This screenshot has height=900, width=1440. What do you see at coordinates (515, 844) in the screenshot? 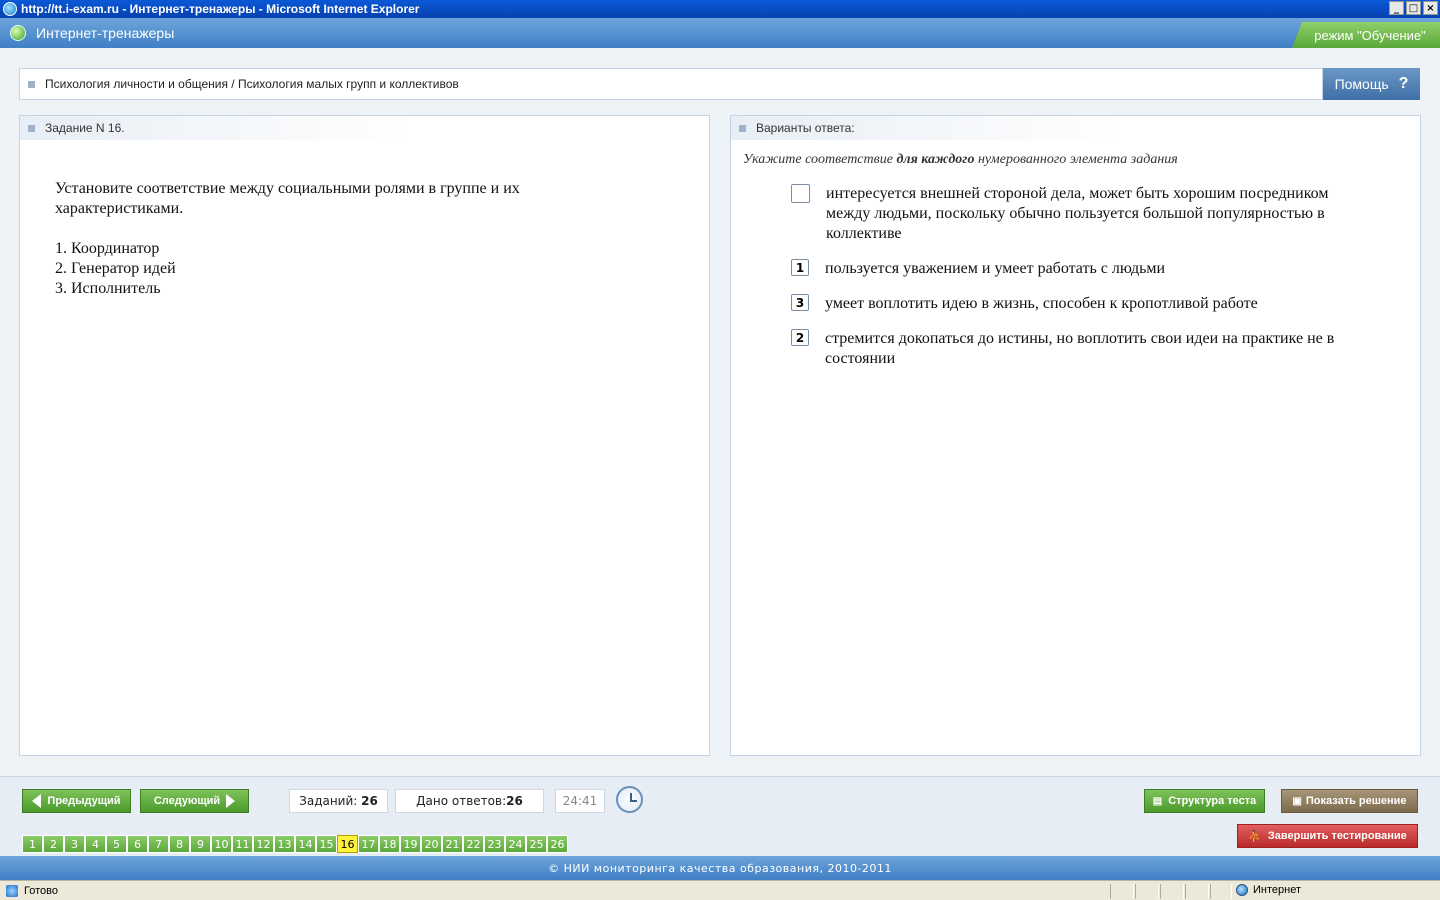
I see `page-button-24: 24` at bounding box center [515, 844].